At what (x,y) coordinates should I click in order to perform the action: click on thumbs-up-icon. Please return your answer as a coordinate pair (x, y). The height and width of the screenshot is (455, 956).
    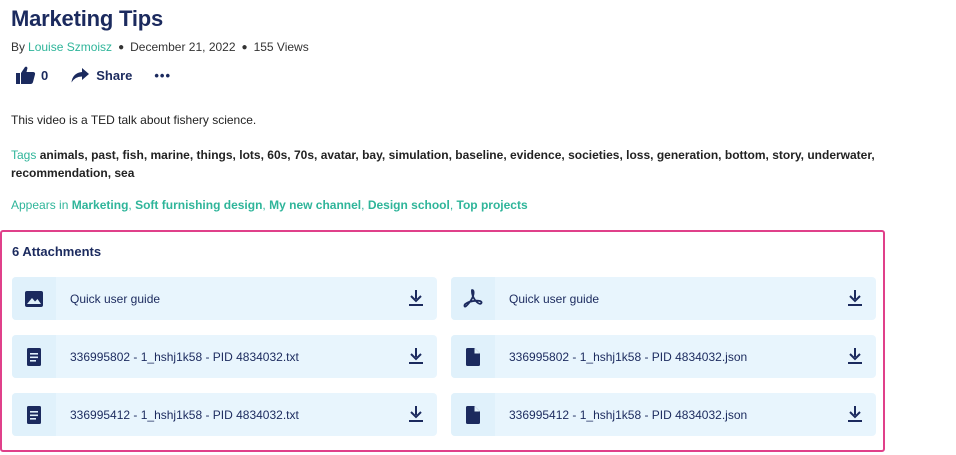
    Looking at the image, I should click on (26, 75).